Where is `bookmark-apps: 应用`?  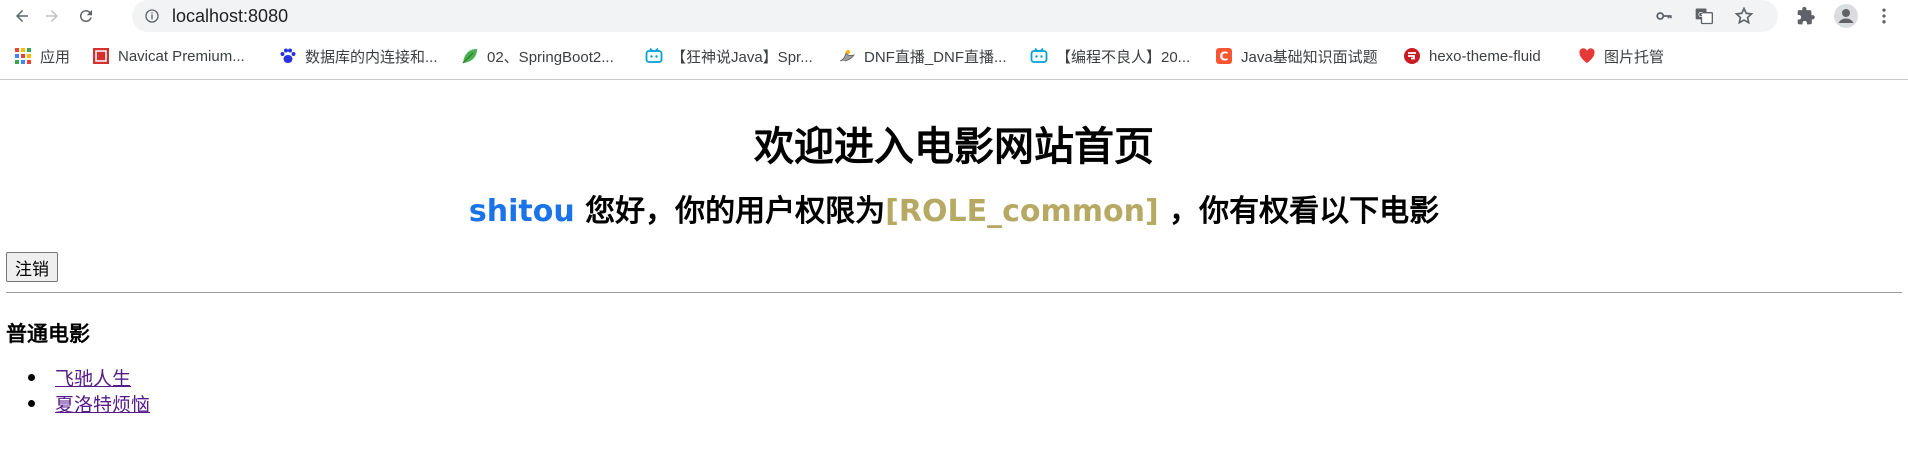 bookmark-apps: 应用 is located at coordinates (42, 56).